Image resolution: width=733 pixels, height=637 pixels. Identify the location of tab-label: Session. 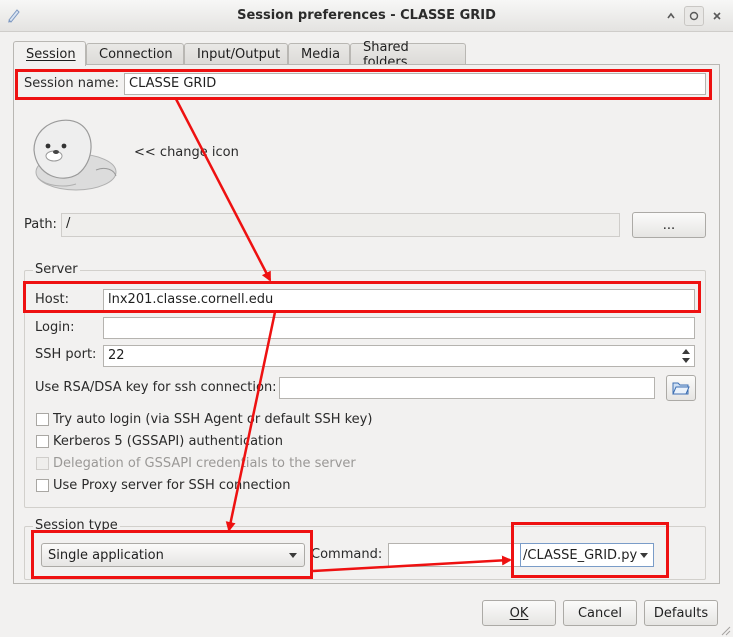
(51, 54).